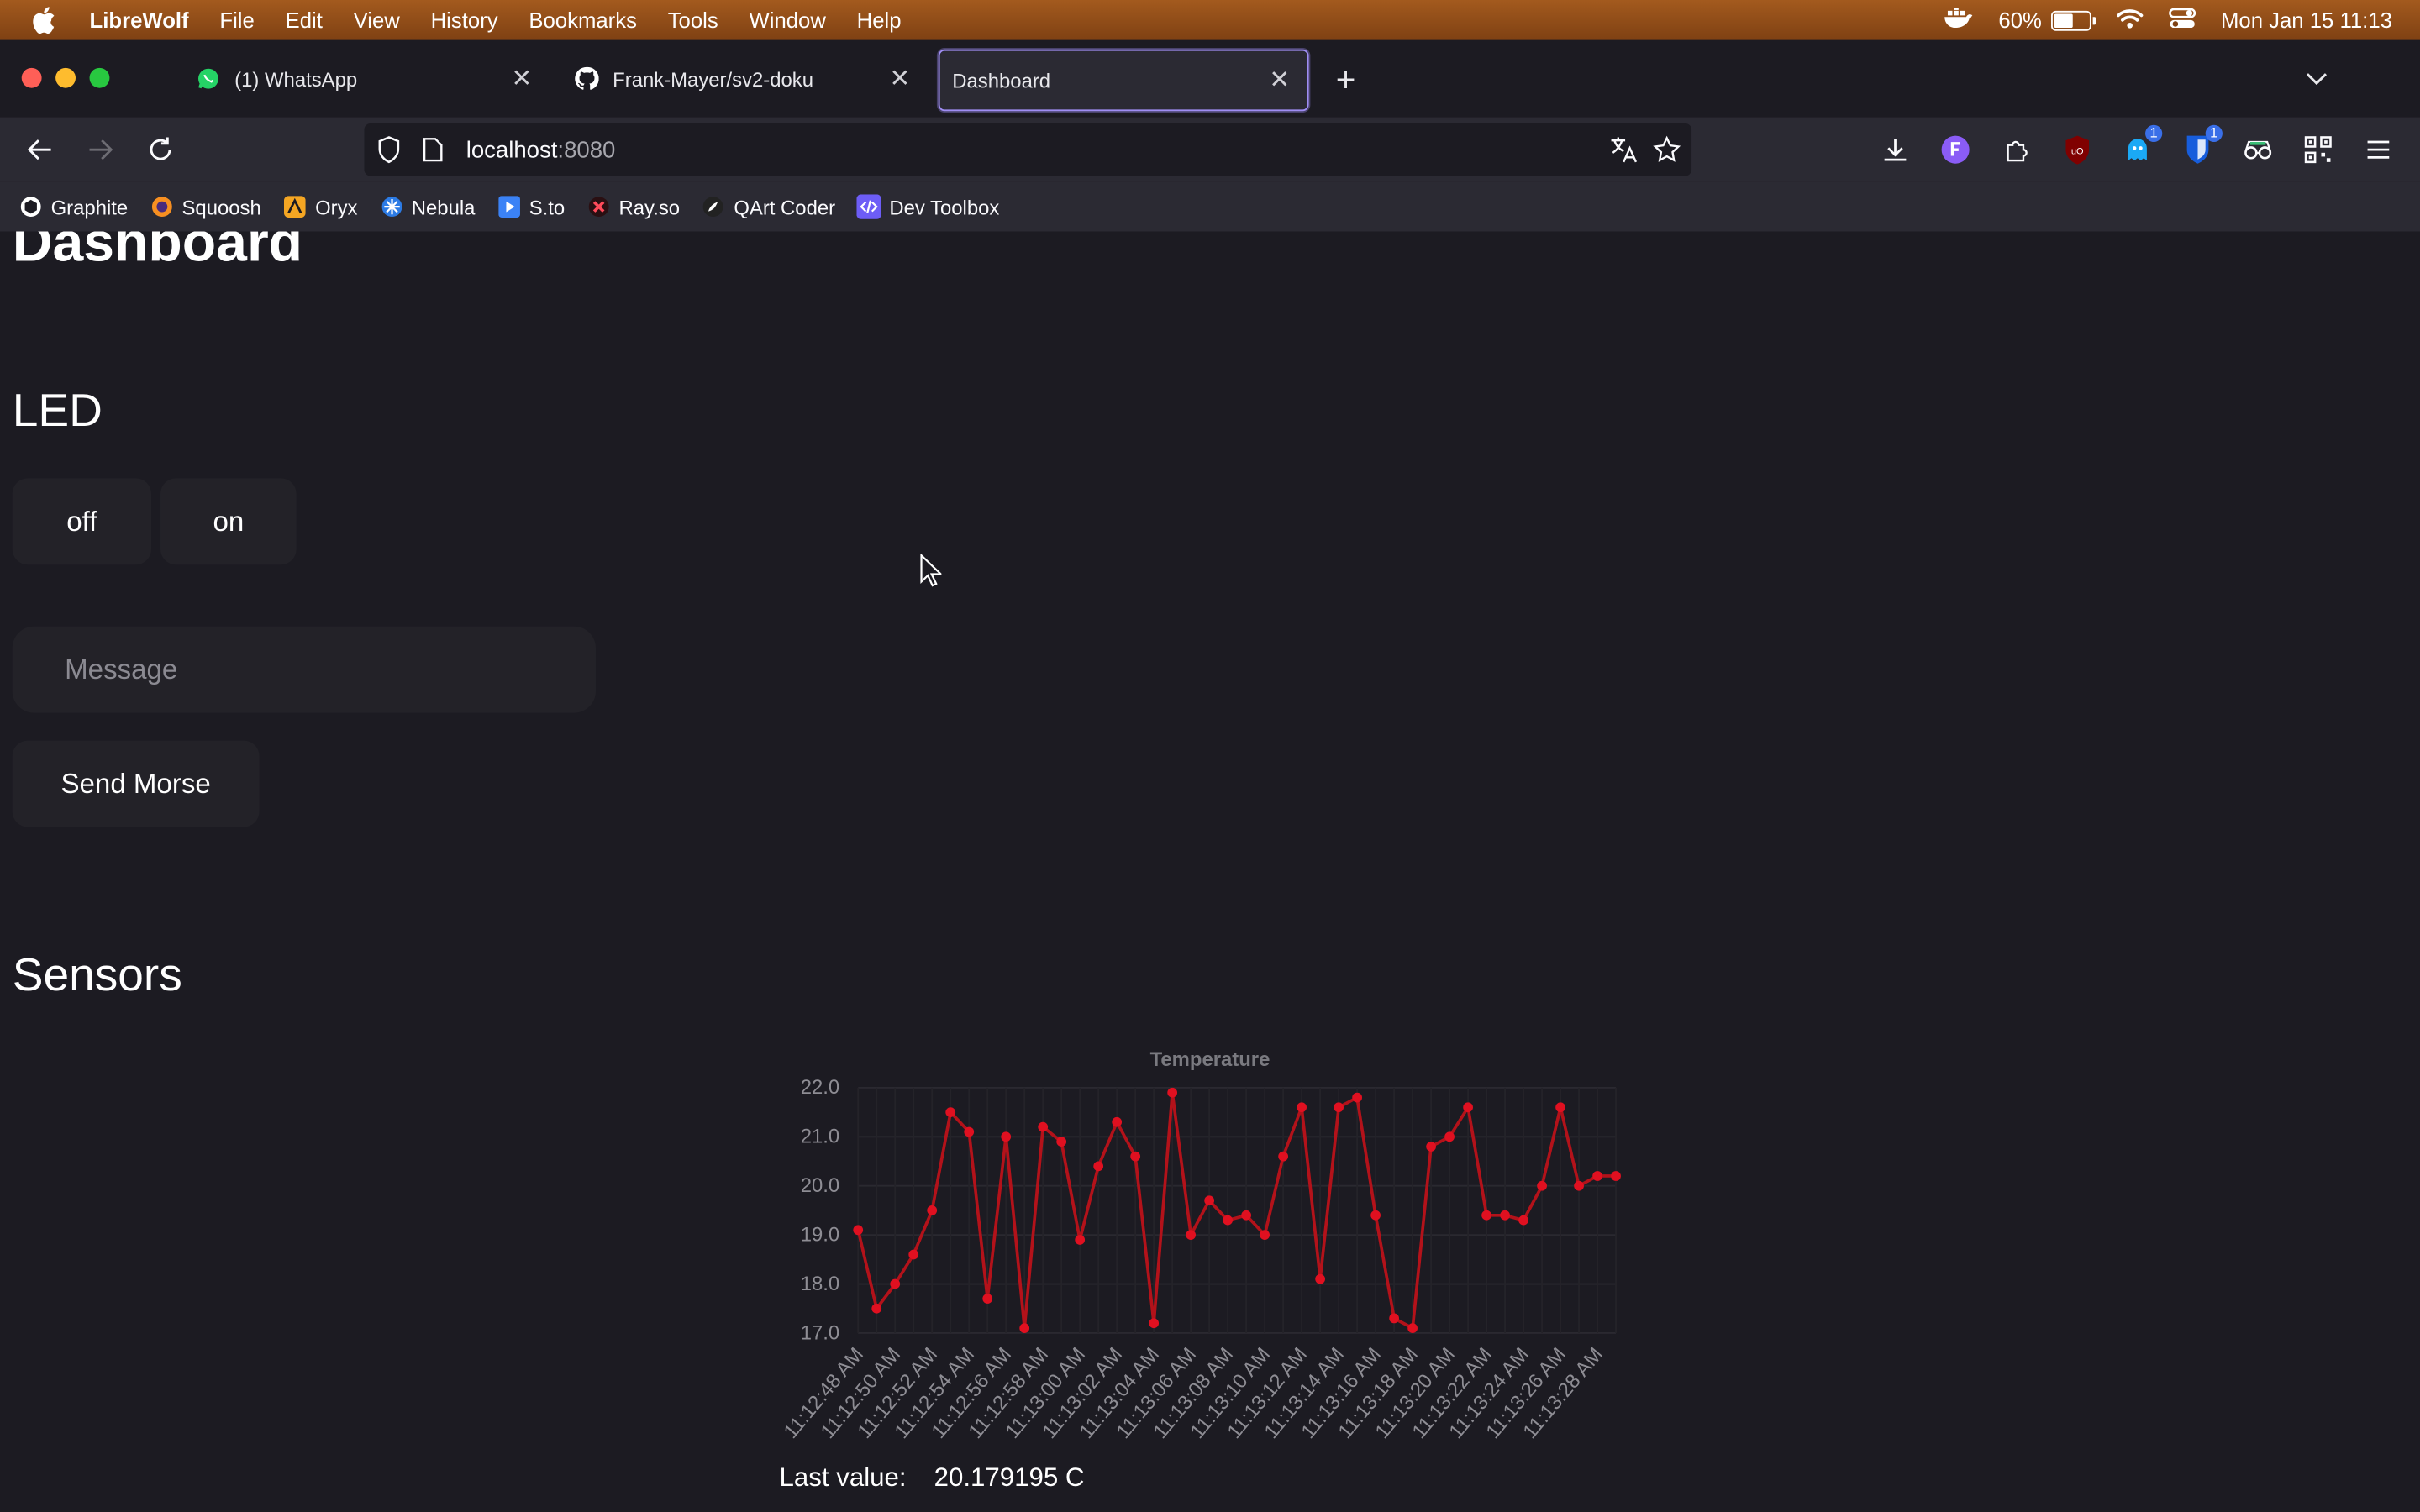  I want to click on bookmark-squoosh: Squoosh, so click(206, 206).